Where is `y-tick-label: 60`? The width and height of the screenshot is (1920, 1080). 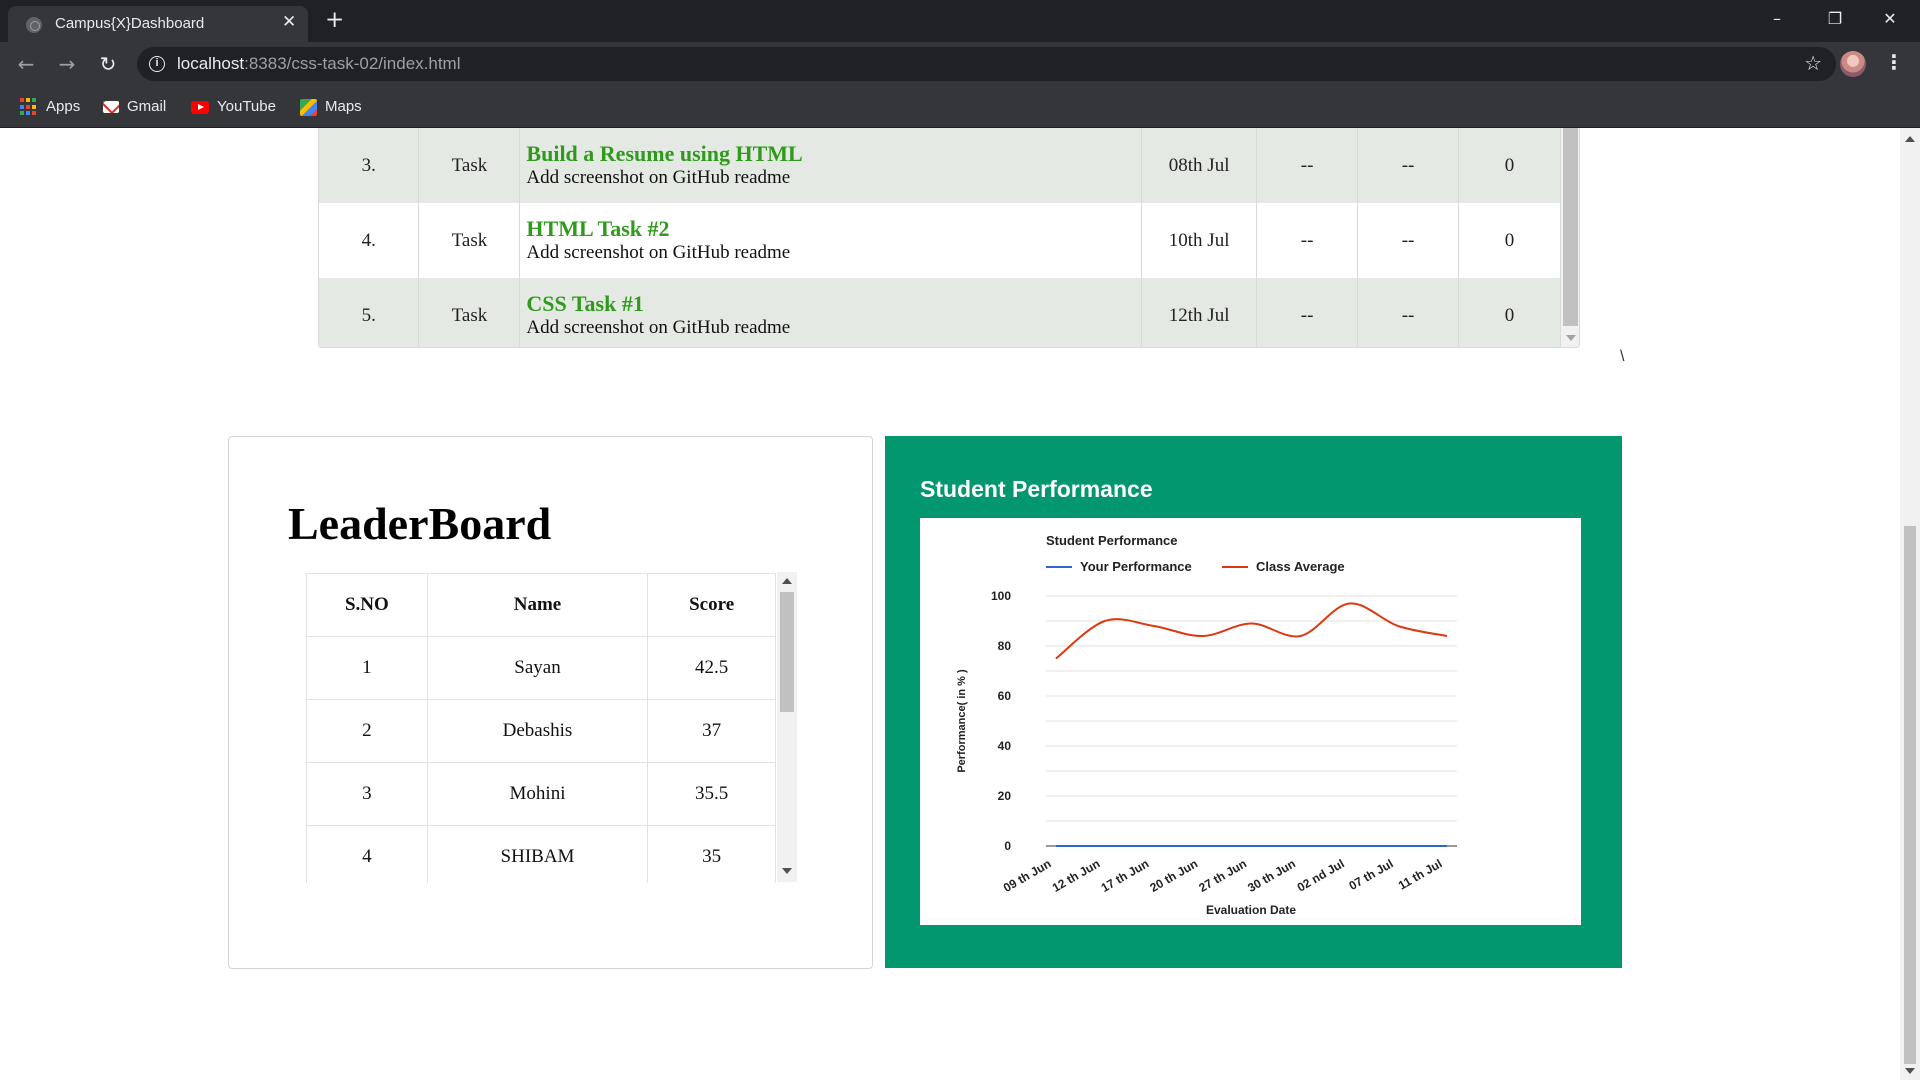
y-tick-label: 60 is located at coordinates (1005, 696).